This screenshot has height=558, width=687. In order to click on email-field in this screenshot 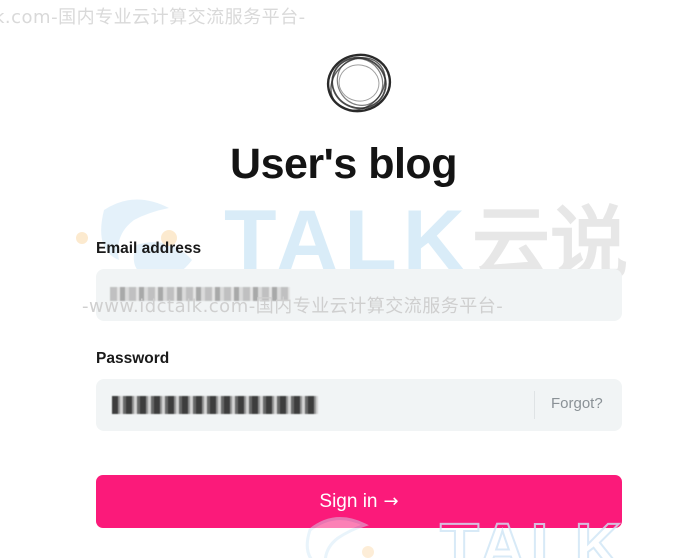, I will do `click(359, 295)`.